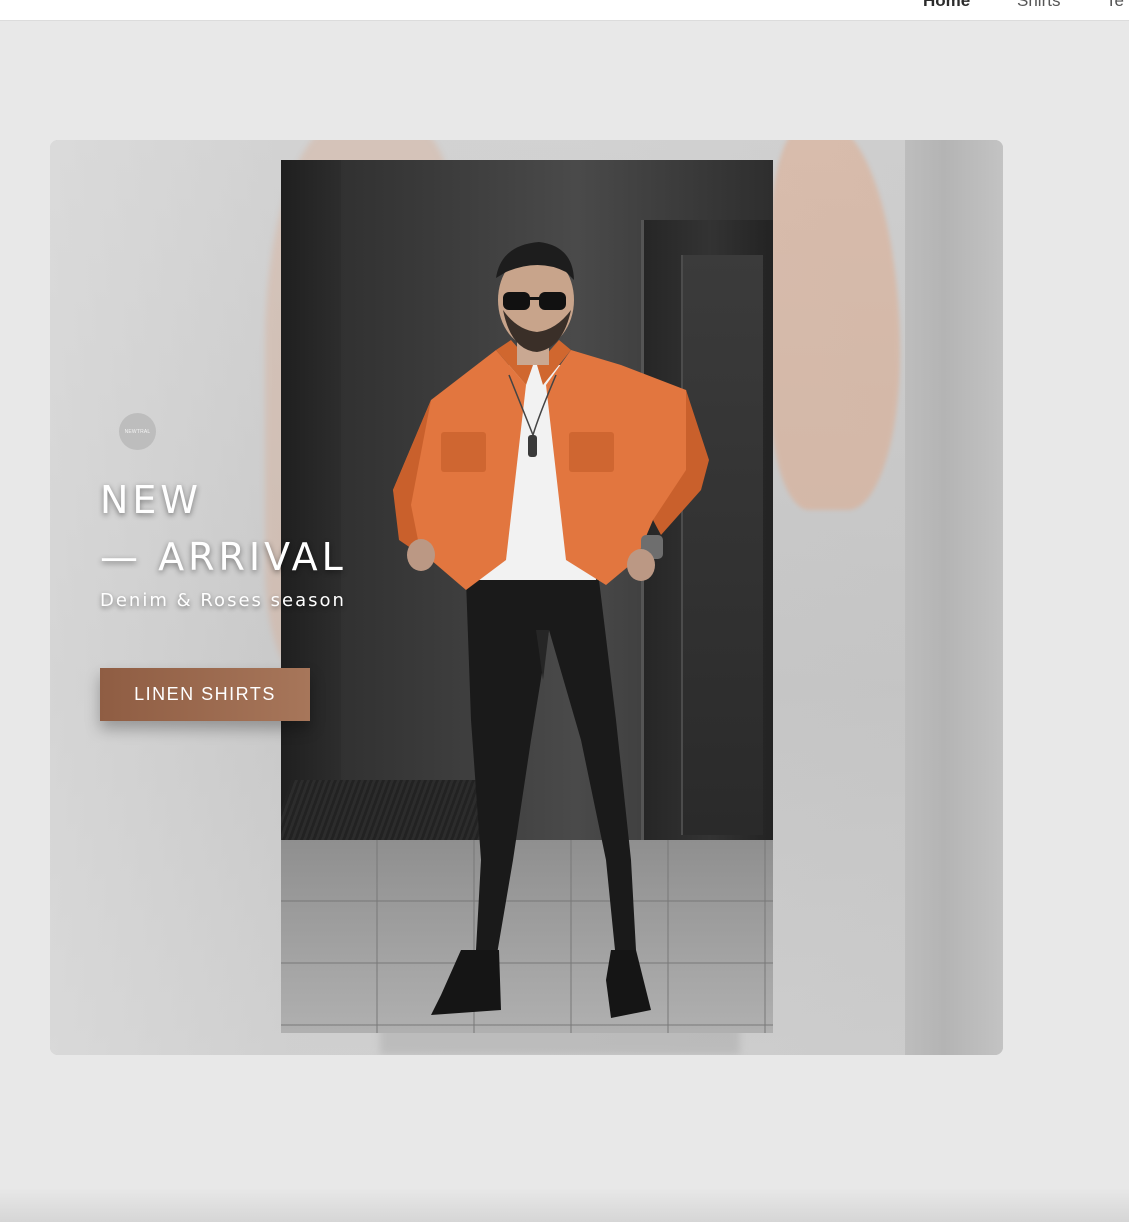  I want to click on brand-logo-text: NEWTRAL, so click(137, 431).